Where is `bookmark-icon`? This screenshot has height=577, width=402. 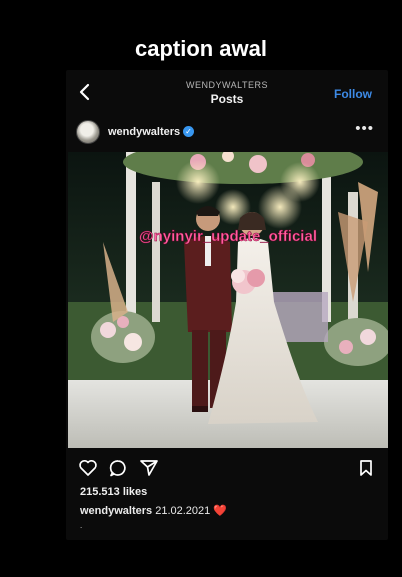 bookmark-icon is located at coordinates (366, 468).